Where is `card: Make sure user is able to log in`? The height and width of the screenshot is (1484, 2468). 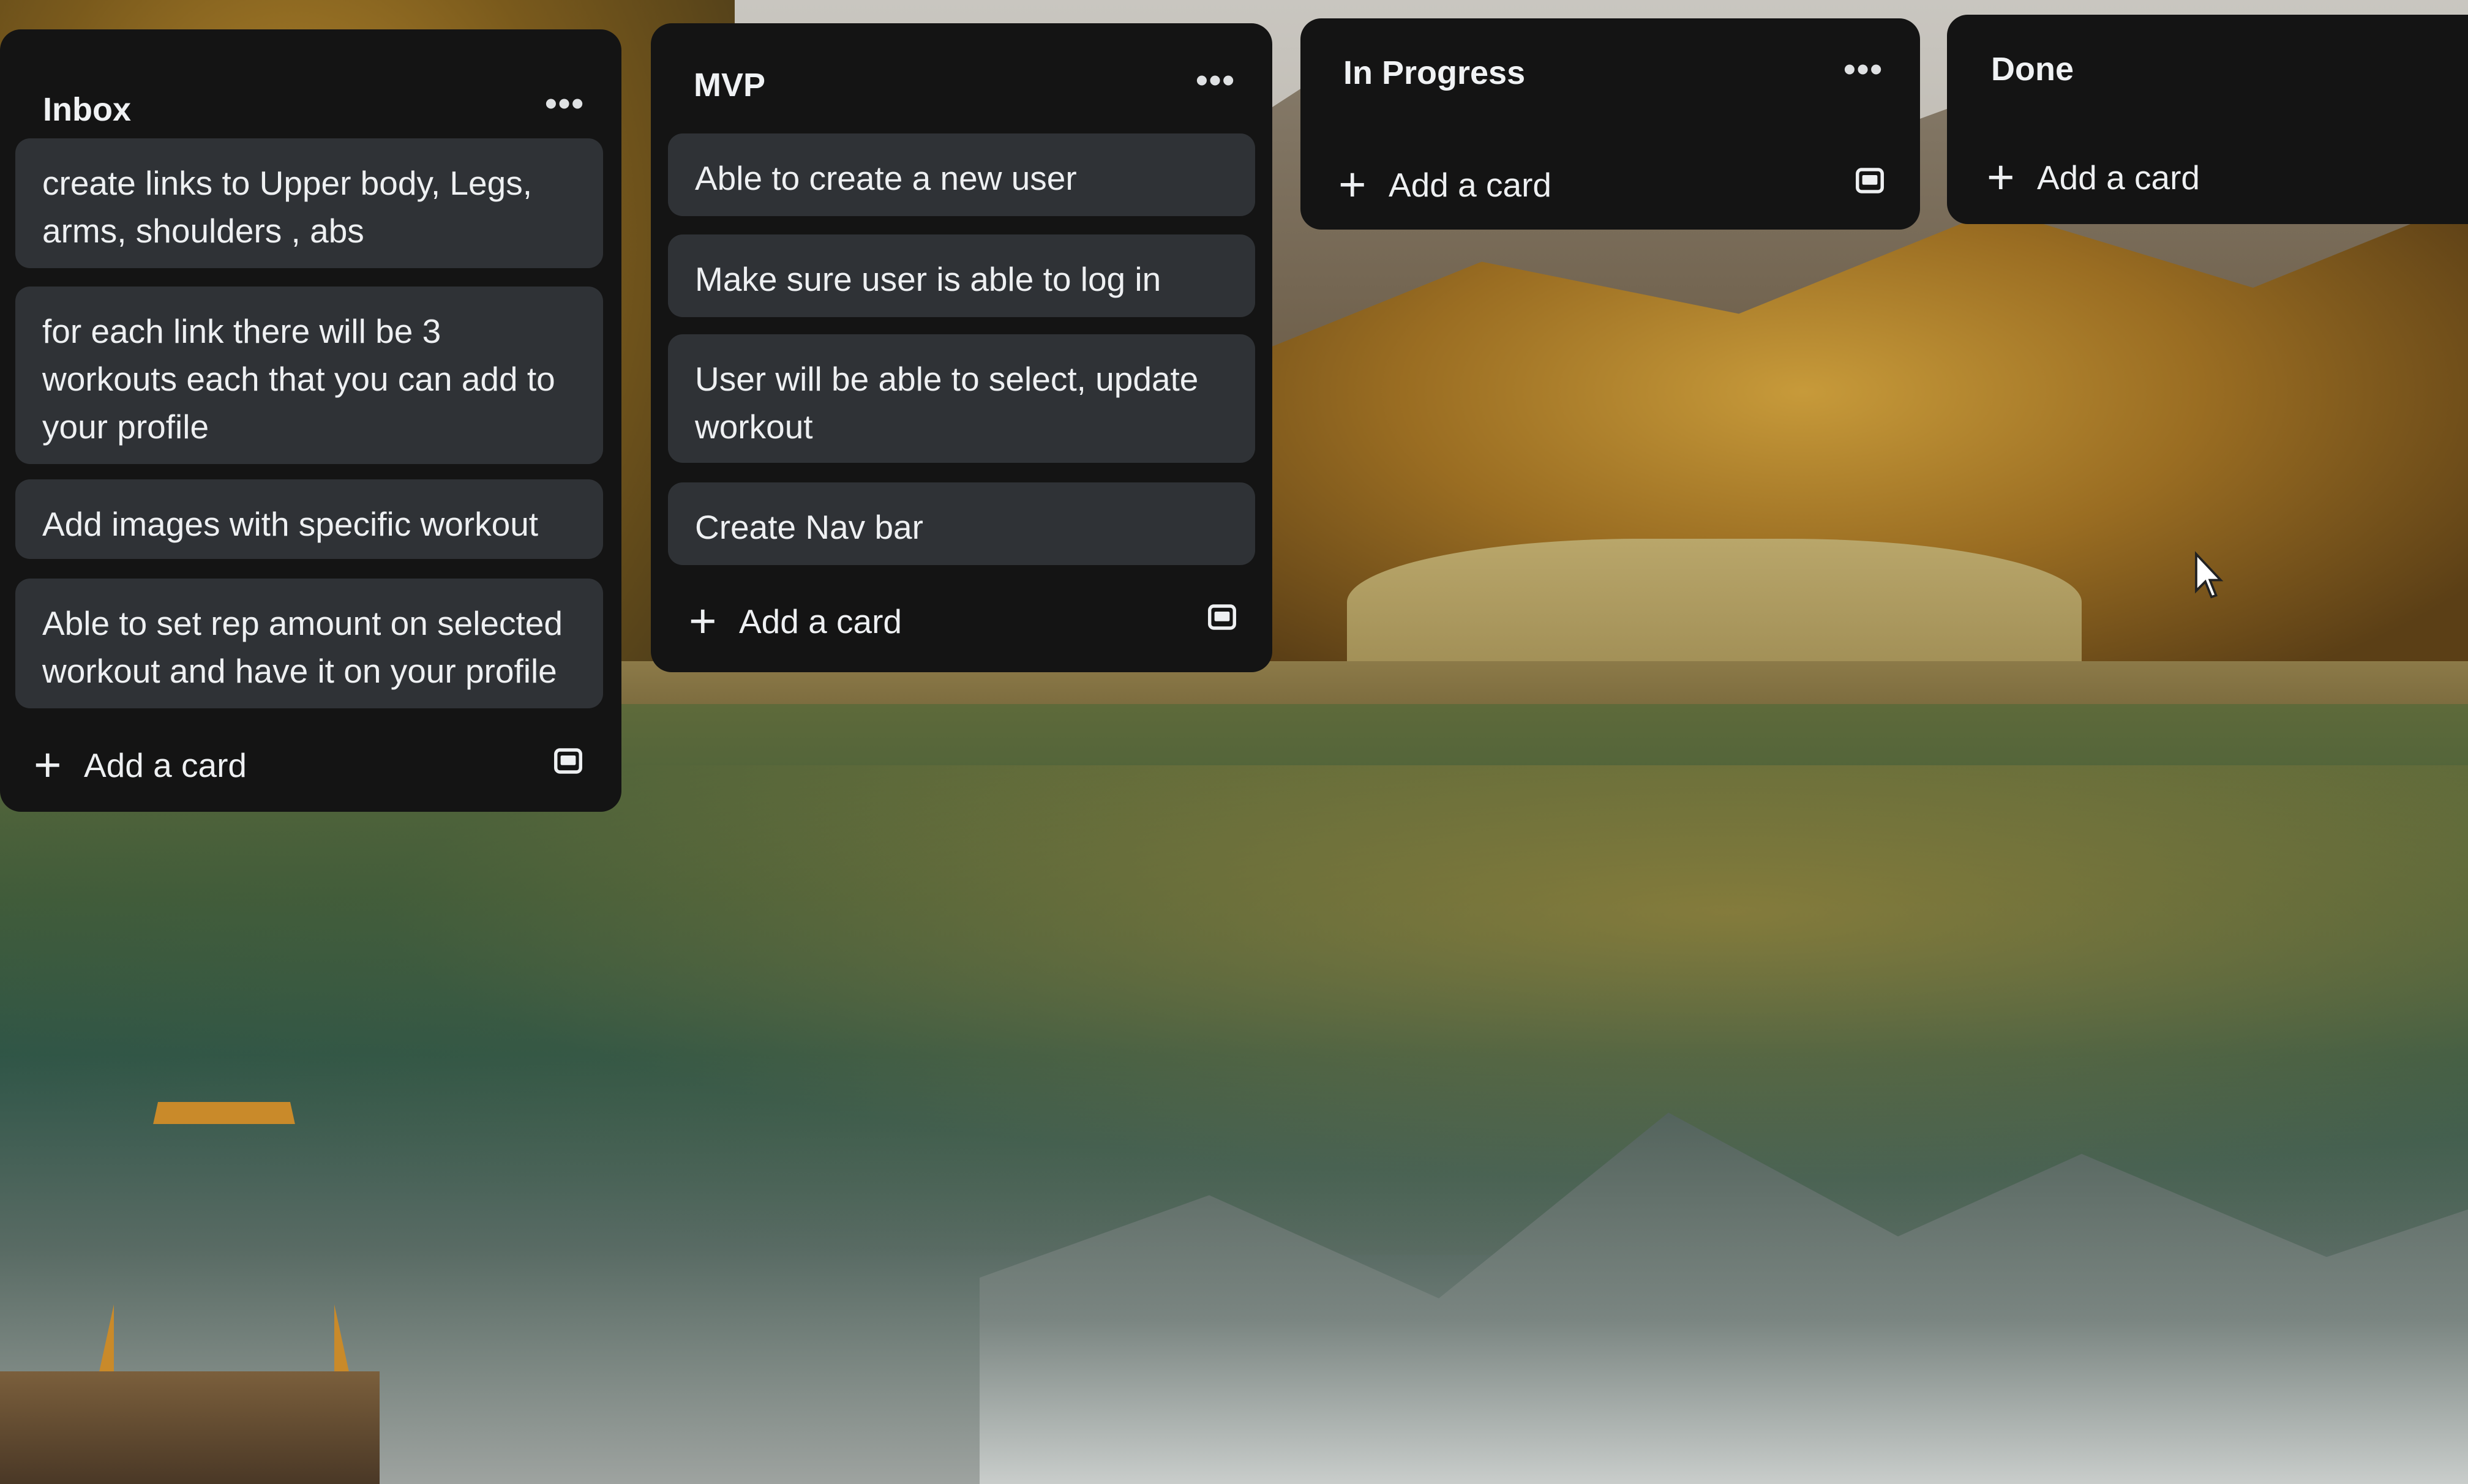 card: Make sure user is able to log in is located at coordinates (962, 275).